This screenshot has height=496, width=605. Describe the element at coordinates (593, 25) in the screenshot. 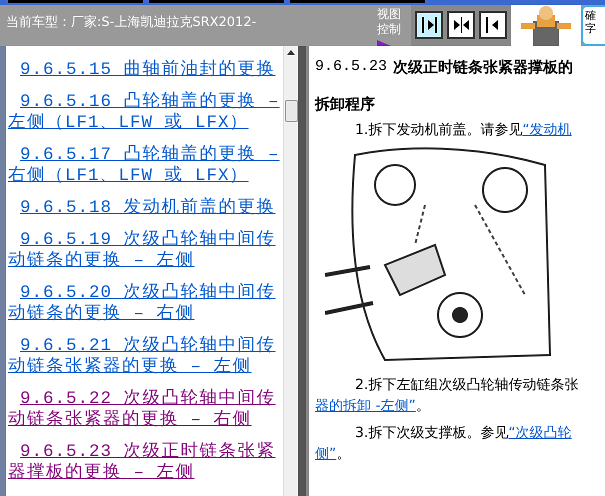

I see `side-label: 確 字` at that location.